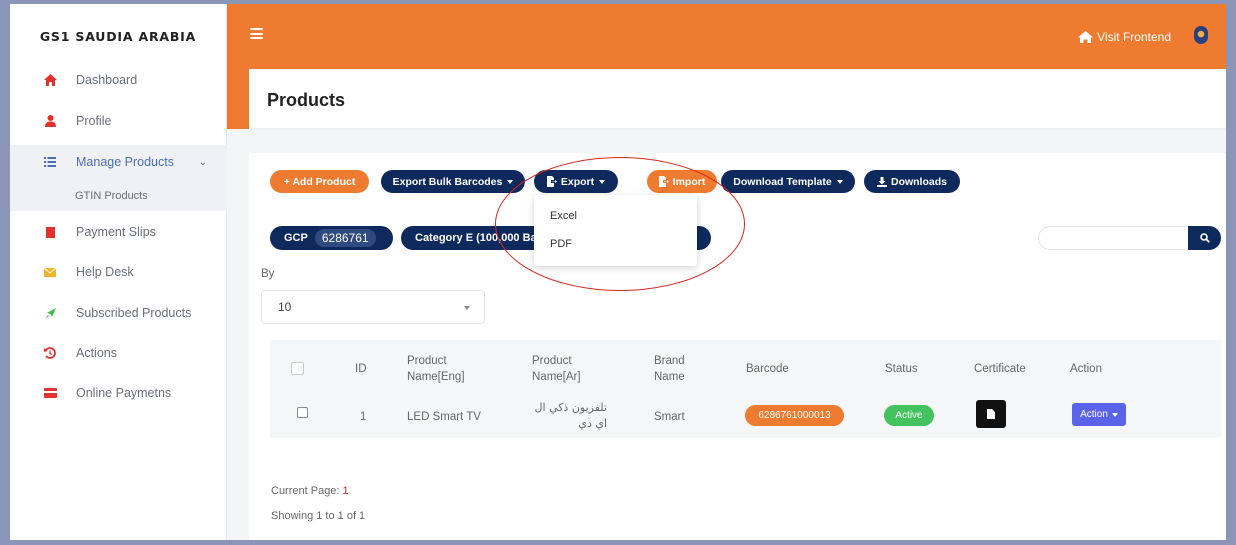 This screenshot has width=1236, height=545. What do you see at coordinates (767, 369) in the screenshot?
I see `header-barcode: Barcode` at bounding box center [767, 369].